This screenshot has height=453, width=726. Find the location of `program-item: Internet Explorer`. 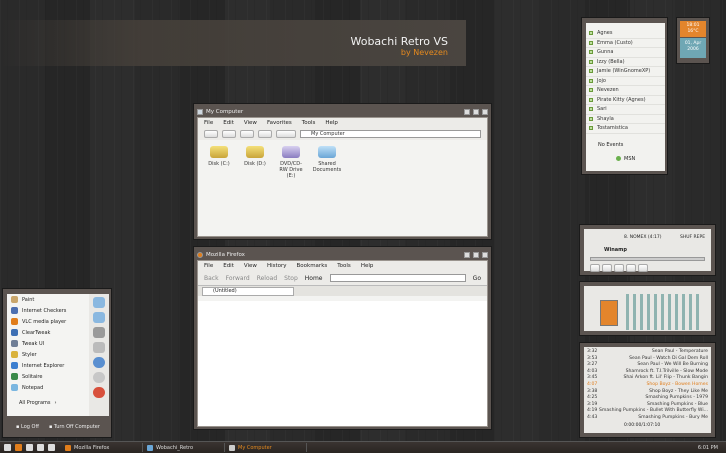

program-item: Internet Explorer is located at coordinates (48, 365).